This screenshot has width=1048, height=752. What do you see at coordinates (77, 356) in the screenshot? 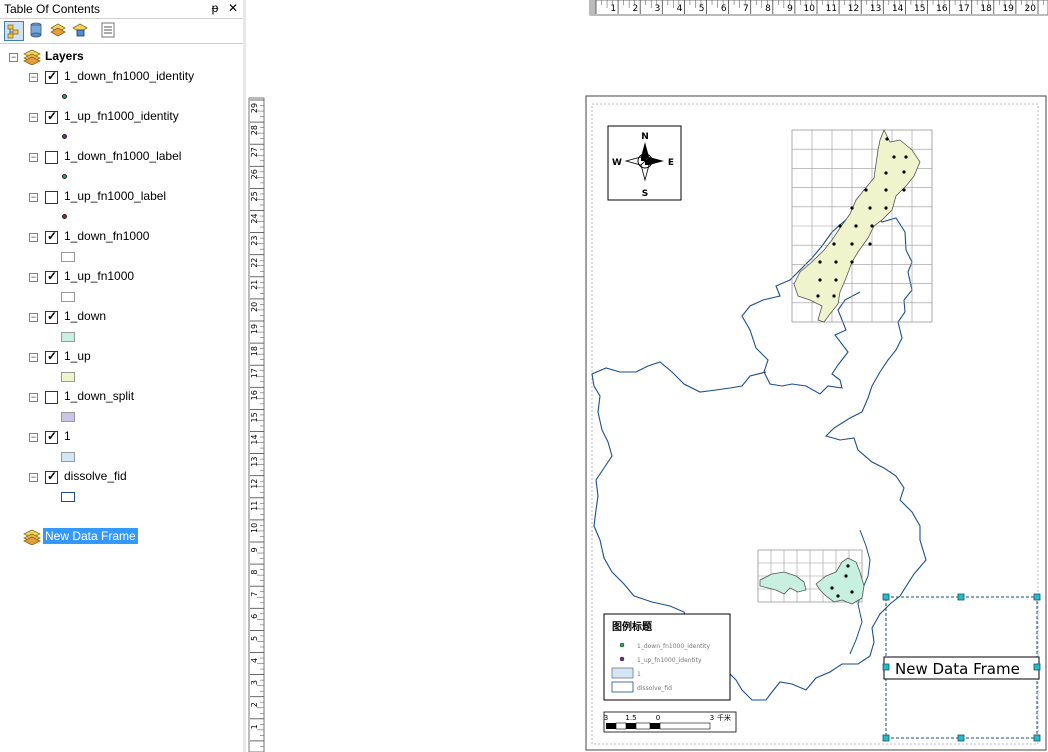
I see `layer-label: 1_up` at bounding box center [77, 356].